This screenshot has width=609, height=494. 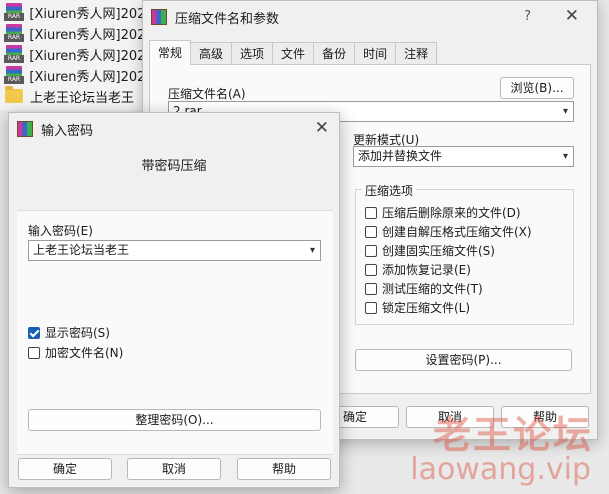 What do you see at coordinates (284, 469) in the screenshot?
I see `help-button: 帮助` at bounding box center [284, 469].